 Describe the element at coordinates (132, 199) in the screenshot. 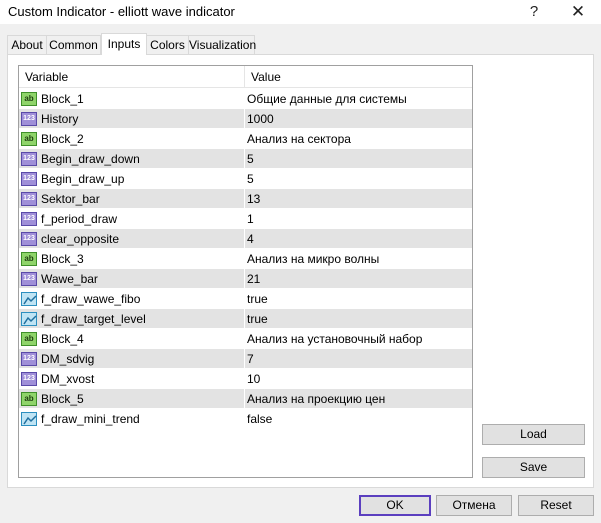

I see `variable-cell: 123 Sektor_bar` at that location.